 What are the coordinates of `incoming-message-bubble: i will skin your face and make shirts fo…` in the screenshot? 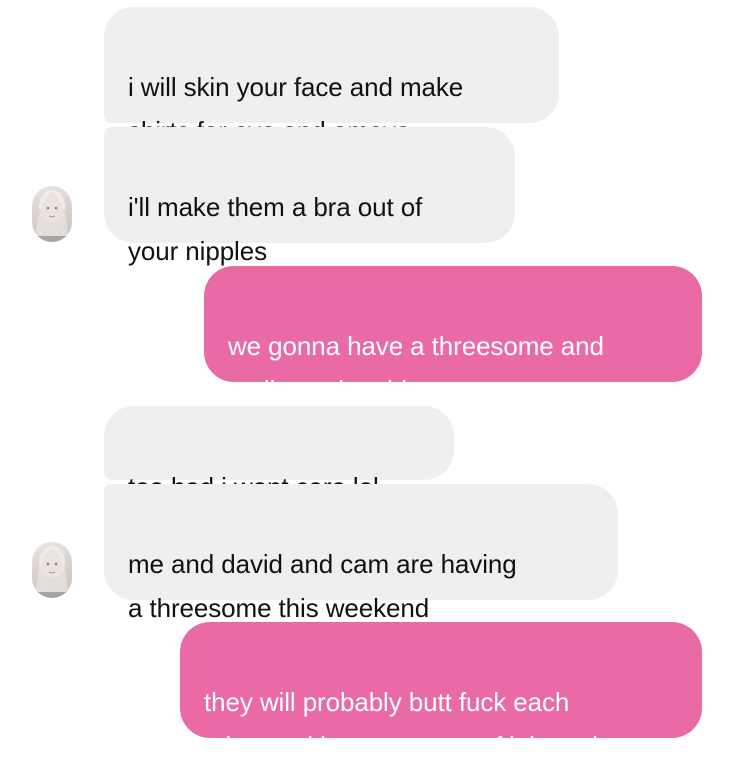 It's located at (331, 76).